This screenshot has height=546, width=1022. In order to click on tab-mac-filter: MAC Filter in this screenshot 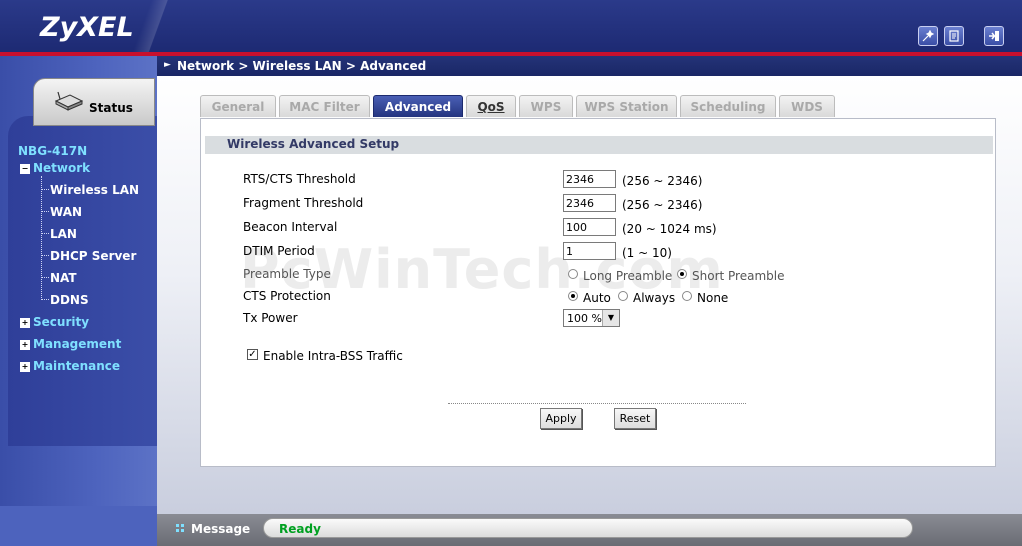, I will do `click(324, 106)`.